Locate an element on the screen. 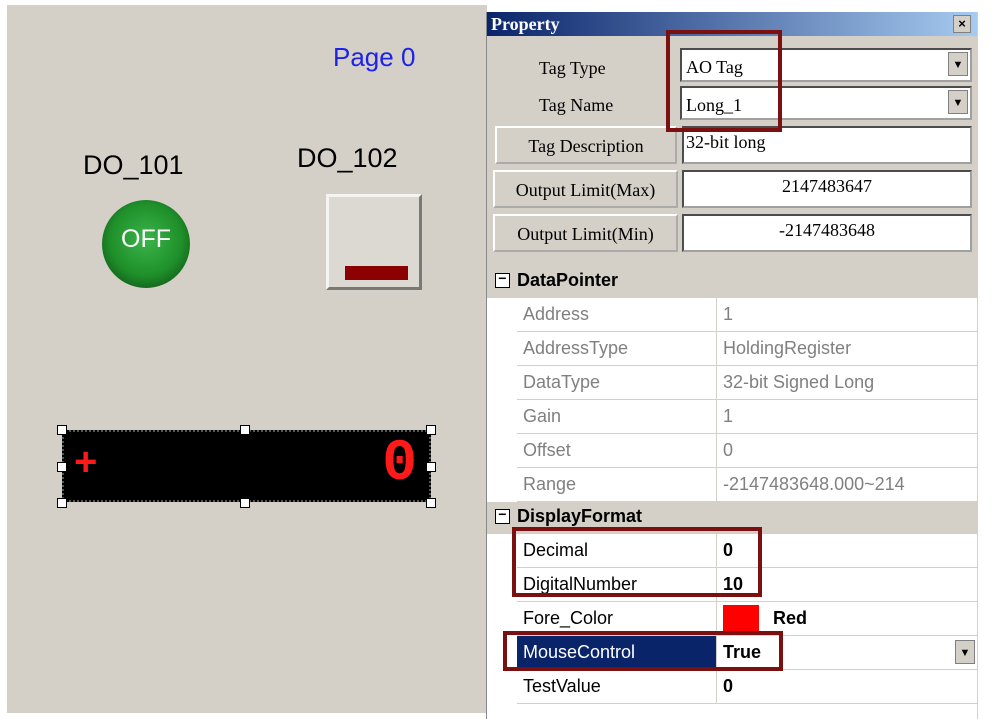  resize-handle-tl is located at coordinates (62, 430).